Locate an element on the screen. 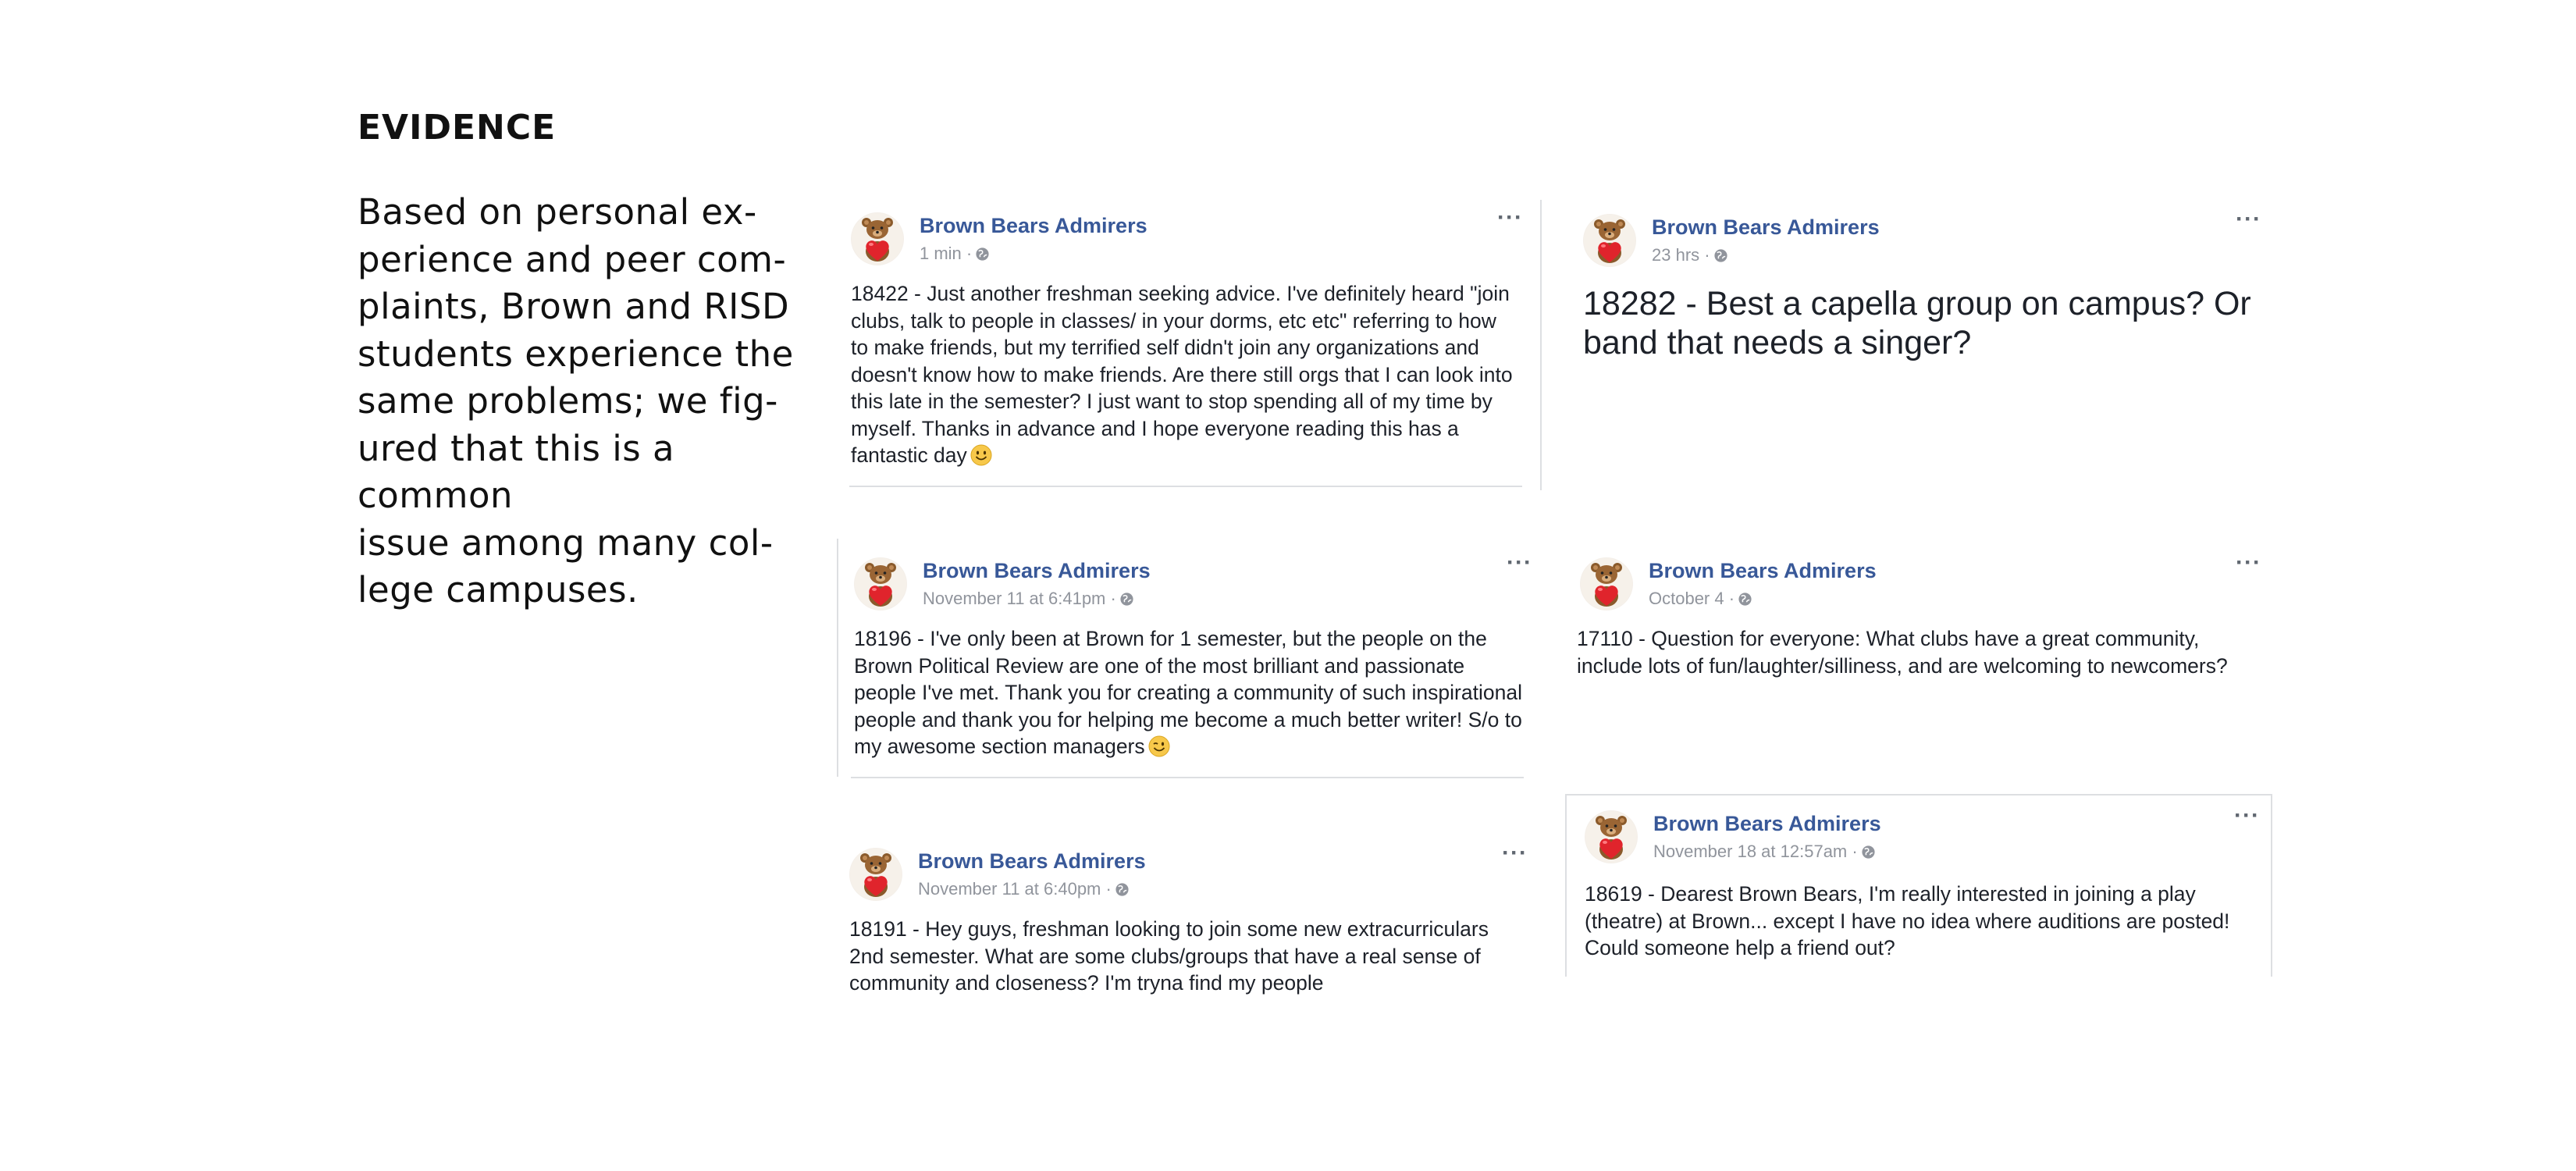  post-line-text: fantastic day is located at coordinates (909, 455).